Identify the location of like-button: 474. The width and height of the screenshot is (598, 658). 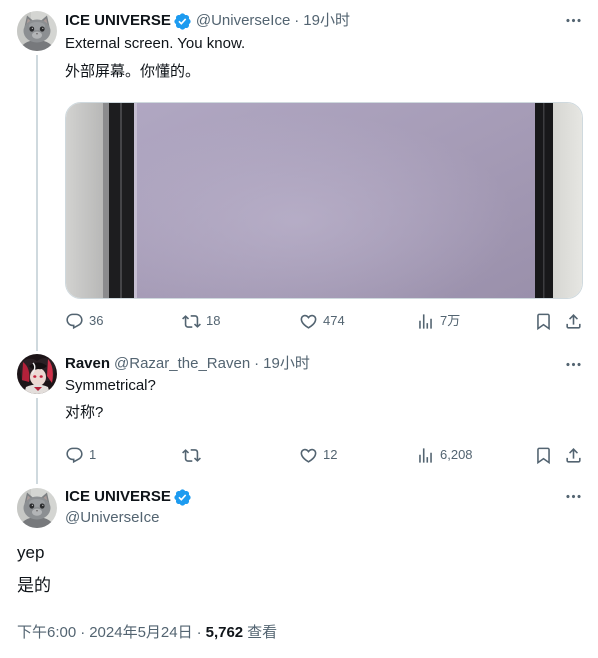
(322, 321).